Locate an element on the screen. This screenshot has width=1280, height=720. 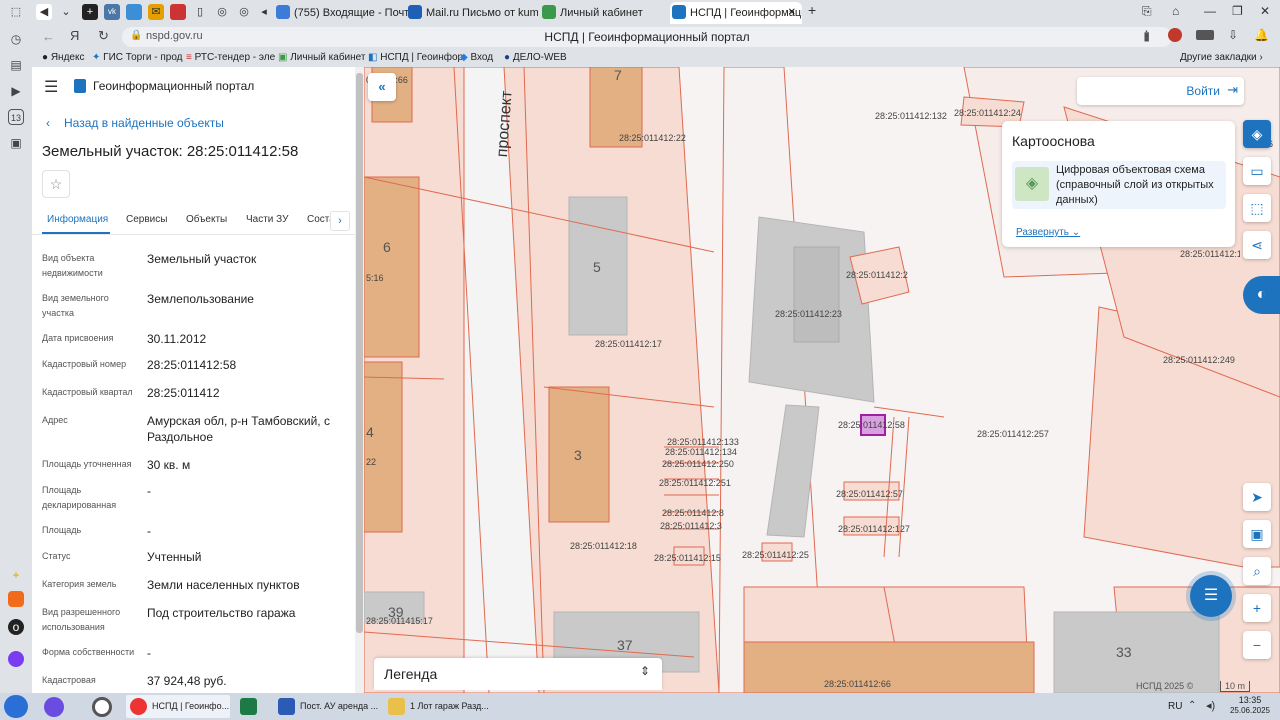
notifications-icon: 🔔 is located at coordinates (1261, 35).